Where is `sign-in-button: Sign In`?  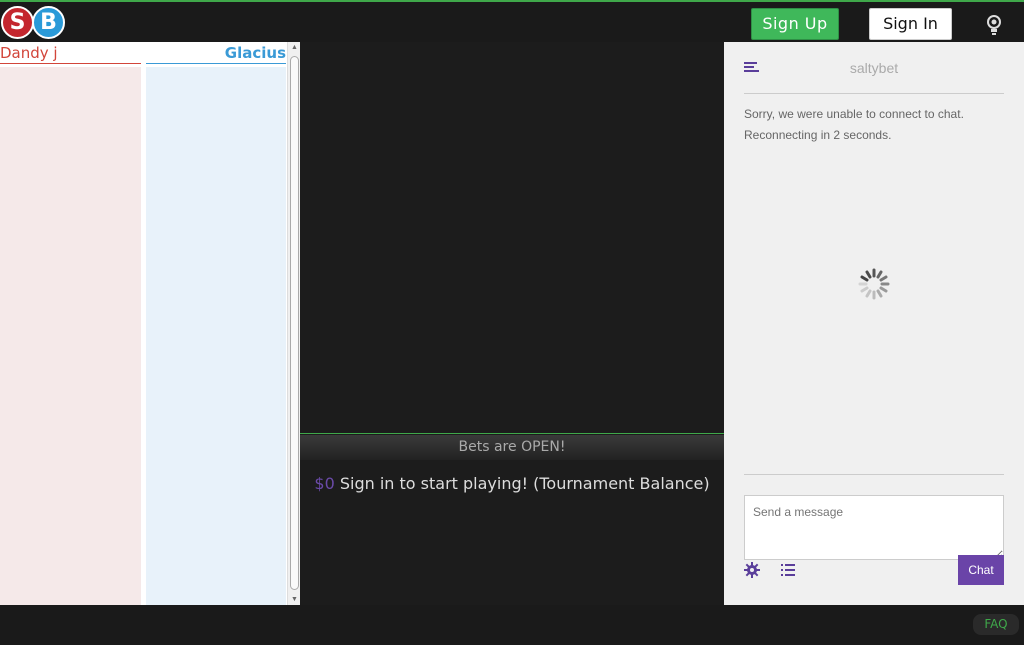
sign-in-button: Sign In is located at coordinates (910, 24).